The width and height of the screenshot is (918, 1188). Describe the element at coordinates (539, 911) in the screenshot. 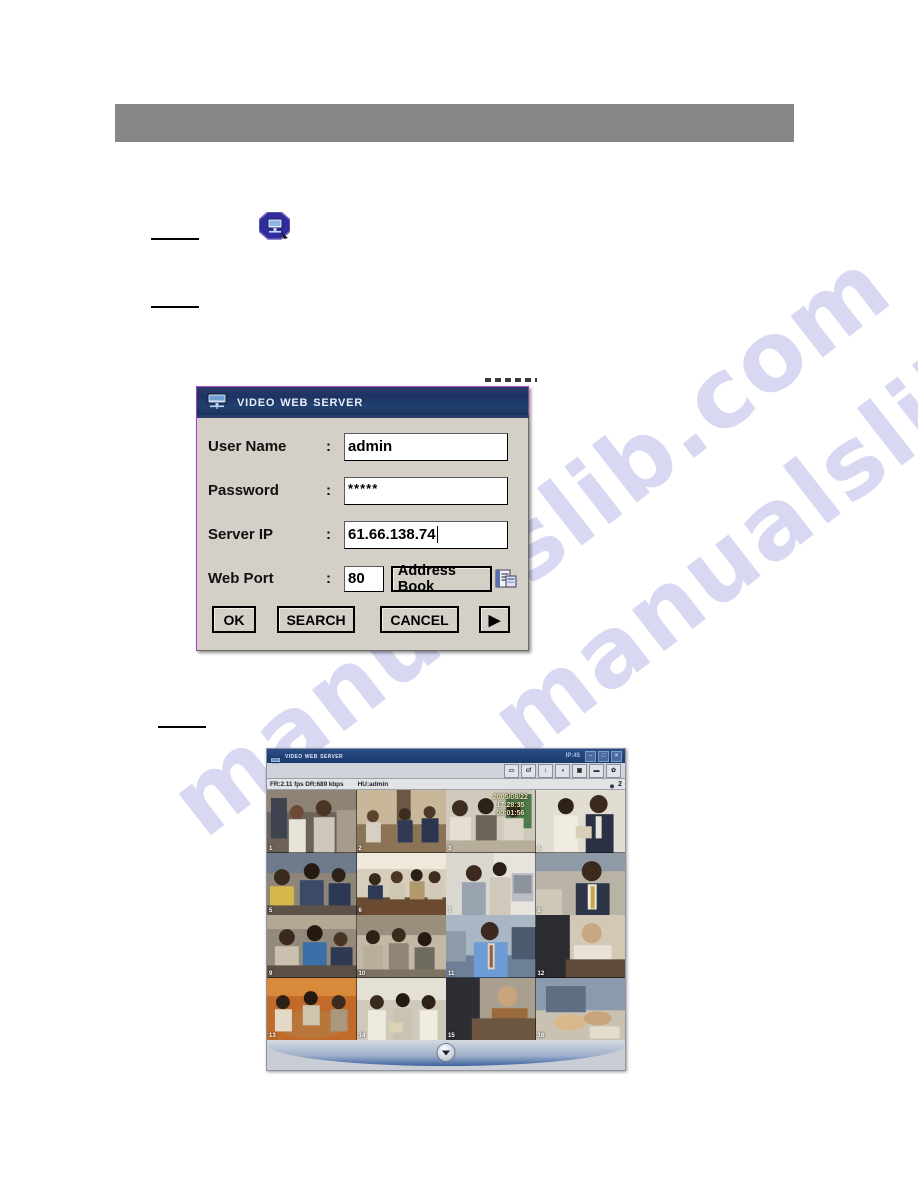

I see `channel-number: 8` at that location.